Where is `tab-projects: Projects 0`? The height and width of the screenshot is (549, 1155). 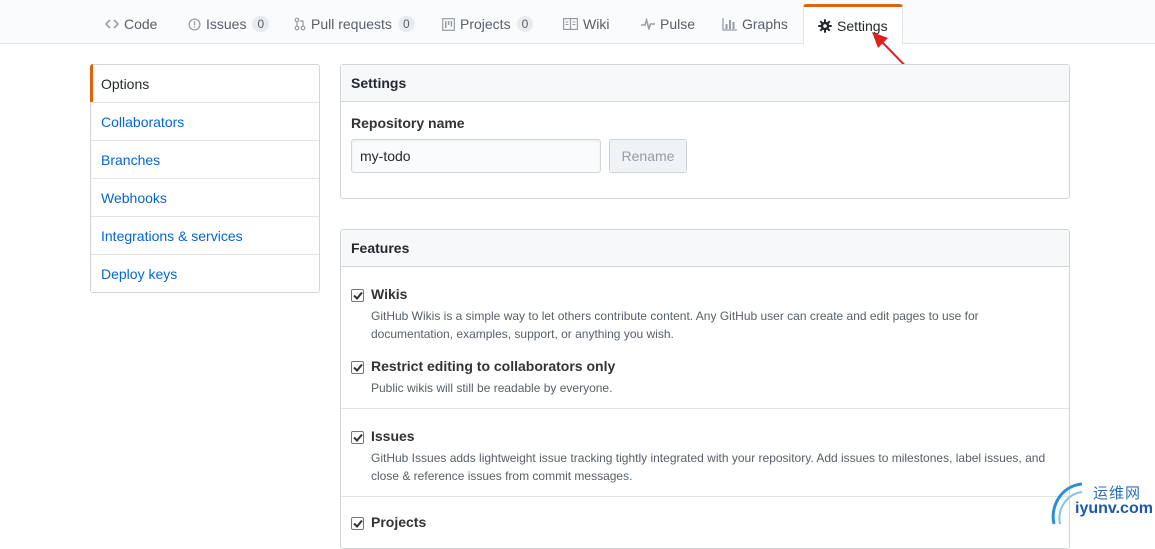
tab-projects: Projects 0 is located at coordinates (488, 24).